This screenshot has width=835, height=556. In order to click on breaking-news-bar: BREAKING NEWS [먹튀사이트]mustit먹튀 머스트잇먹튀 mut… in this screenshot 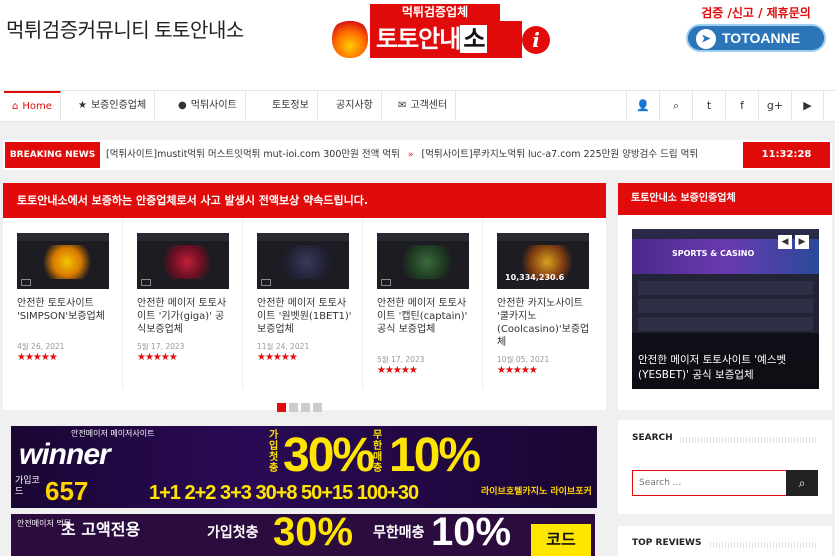, I will do `click(417, 155)`.